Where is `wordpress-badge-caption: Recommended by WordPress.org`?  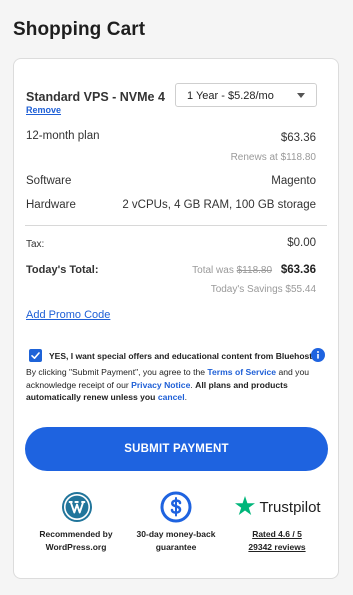 wordpress-badge-caption: Recommended by WordPress.org is located at coordinates (76, 540).